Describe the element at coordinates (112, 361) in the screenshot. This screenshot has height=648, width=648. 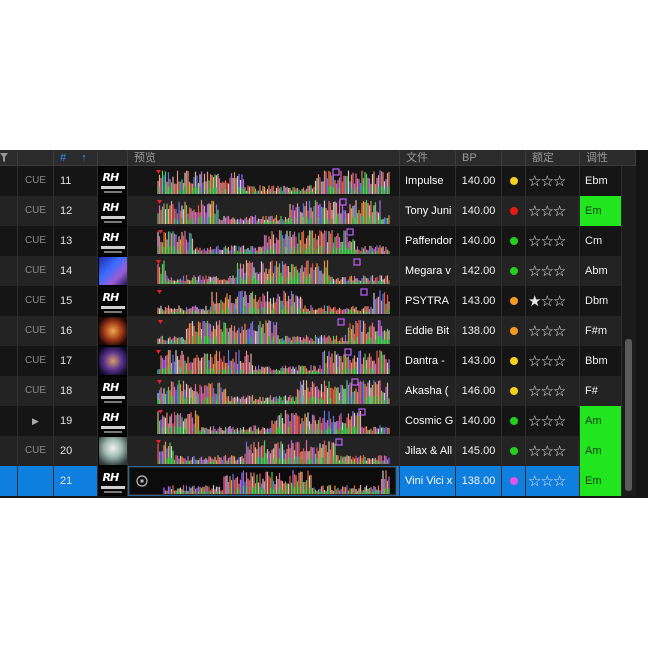
I see `cover-image` at that location.